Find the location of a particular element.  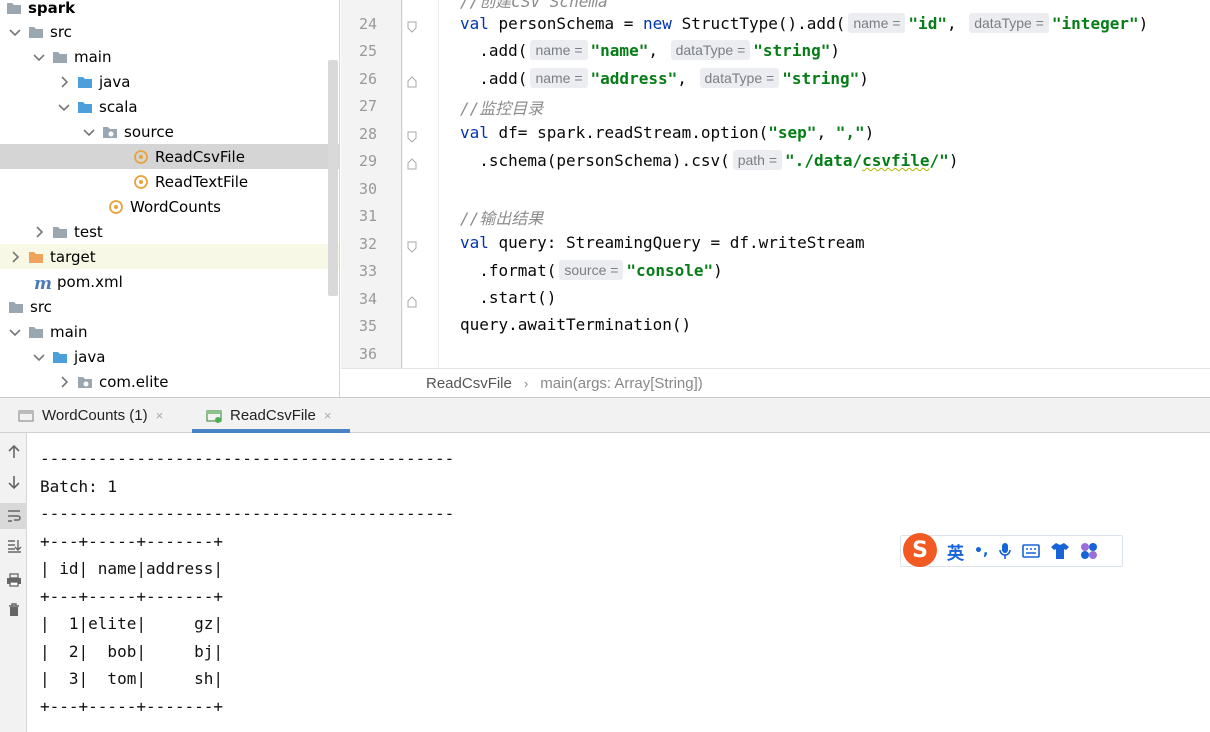

tree-item-readcsvfile: ReadCsvFile is located at coordinates (169, 156).